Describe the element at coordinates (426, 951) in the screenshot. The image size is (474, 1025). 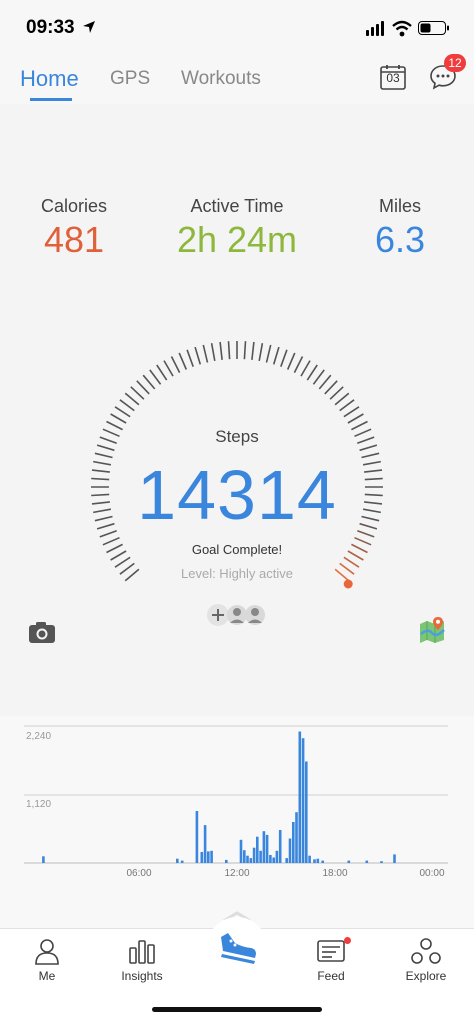
I see `explore-icon` at that location.